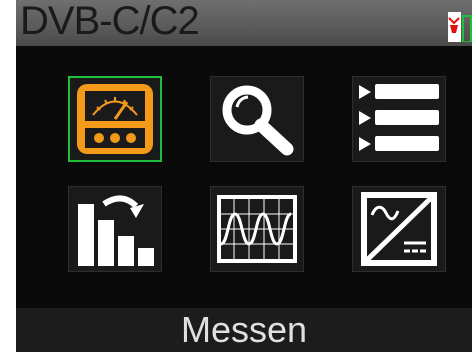  I want to click on footer-bar: Messen, so click(244, 330).